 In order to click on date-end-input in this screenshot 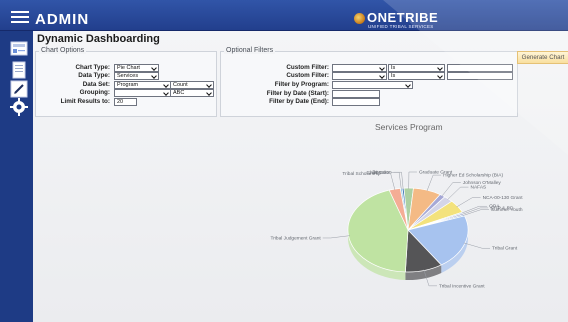, I will do `click(356, 102)`.